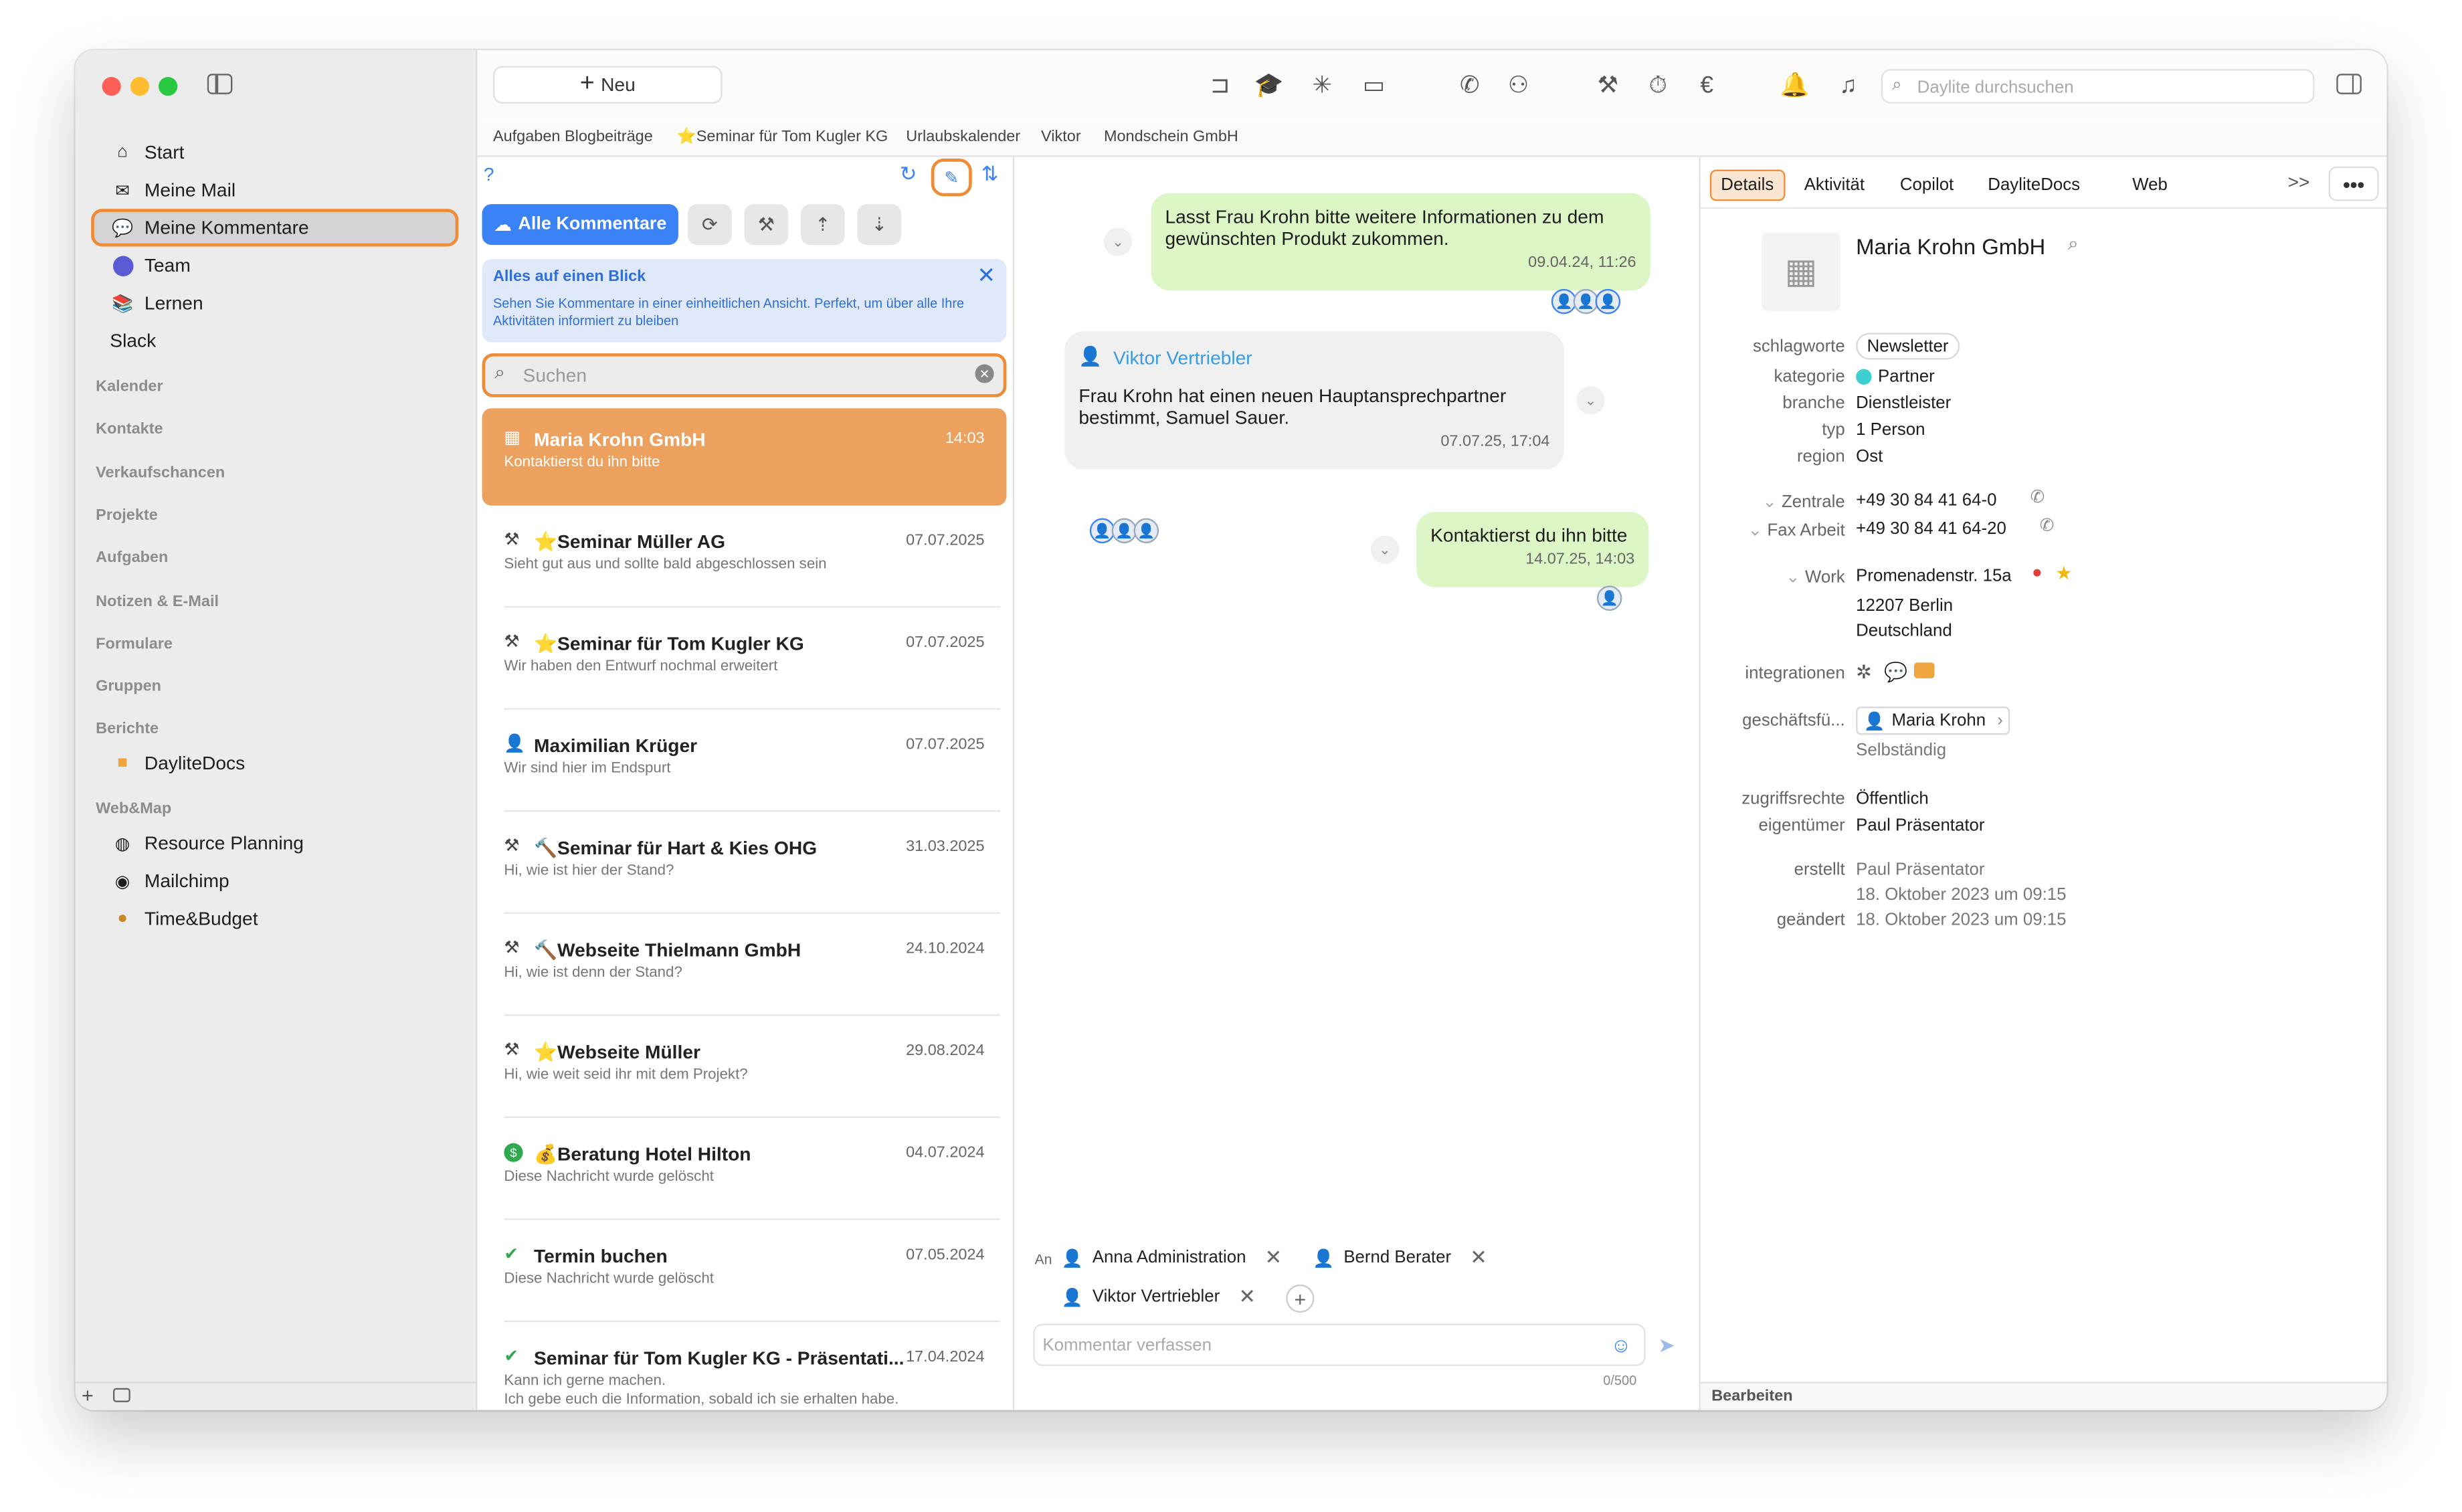  Describe the element at coordinates (580, 225) in the screenshot. I see `all-comments-button: ☁ Alle Kommentare` at that location.